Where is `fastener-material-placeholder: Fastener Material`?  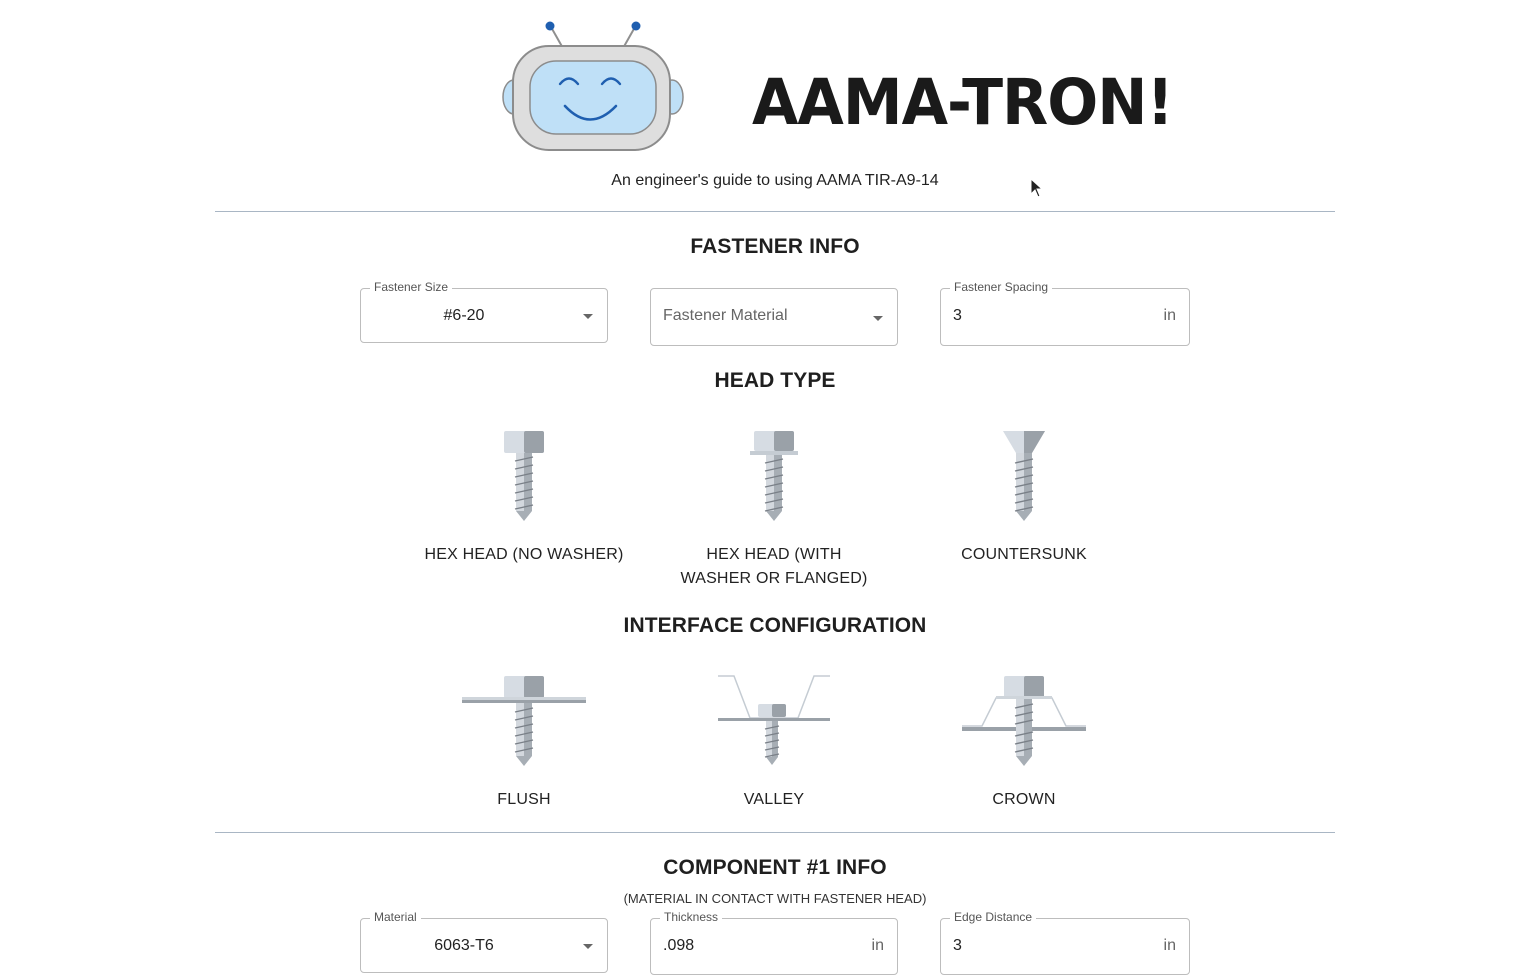 fastener-material-placeholder: Fastener Material is located at coordinates (725, 315).